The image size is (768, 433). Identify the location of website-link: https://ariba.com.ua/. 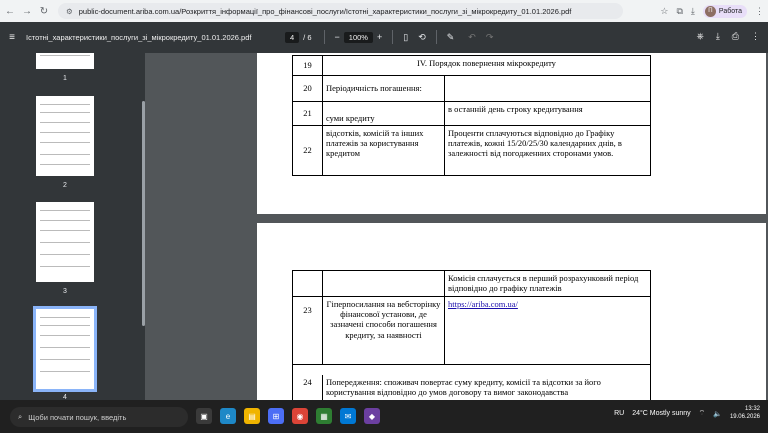
(483, 304).